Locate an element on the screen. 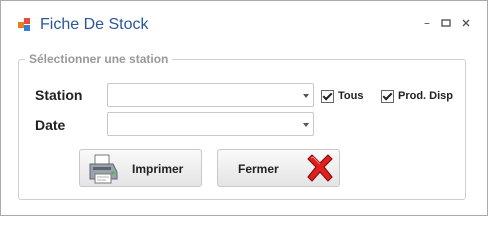 Image resolution: width=488 pixels, height=240 pixels. printer-icon is located at coordinates (103, 171).